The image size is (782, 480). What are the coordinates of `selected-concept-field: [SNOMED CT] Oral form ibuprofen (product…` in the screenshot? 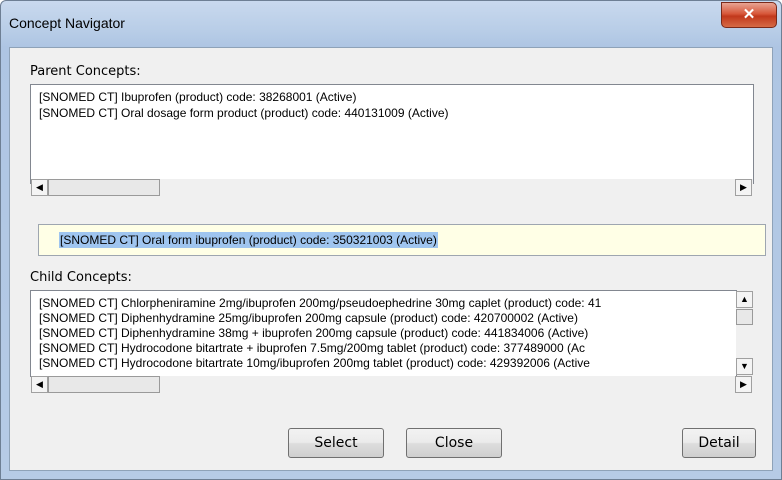 It's located at (402, 240).